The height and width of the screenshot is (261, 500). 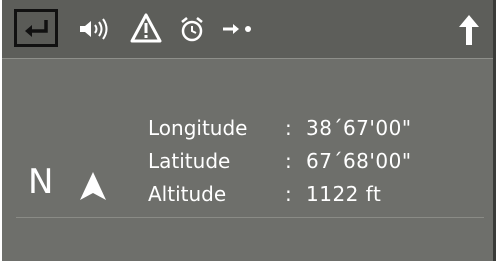 What do you see at coordinates (192, 29) in the screenshot?
I see `alarm-clock-icon` at bounding box center [192, 29].